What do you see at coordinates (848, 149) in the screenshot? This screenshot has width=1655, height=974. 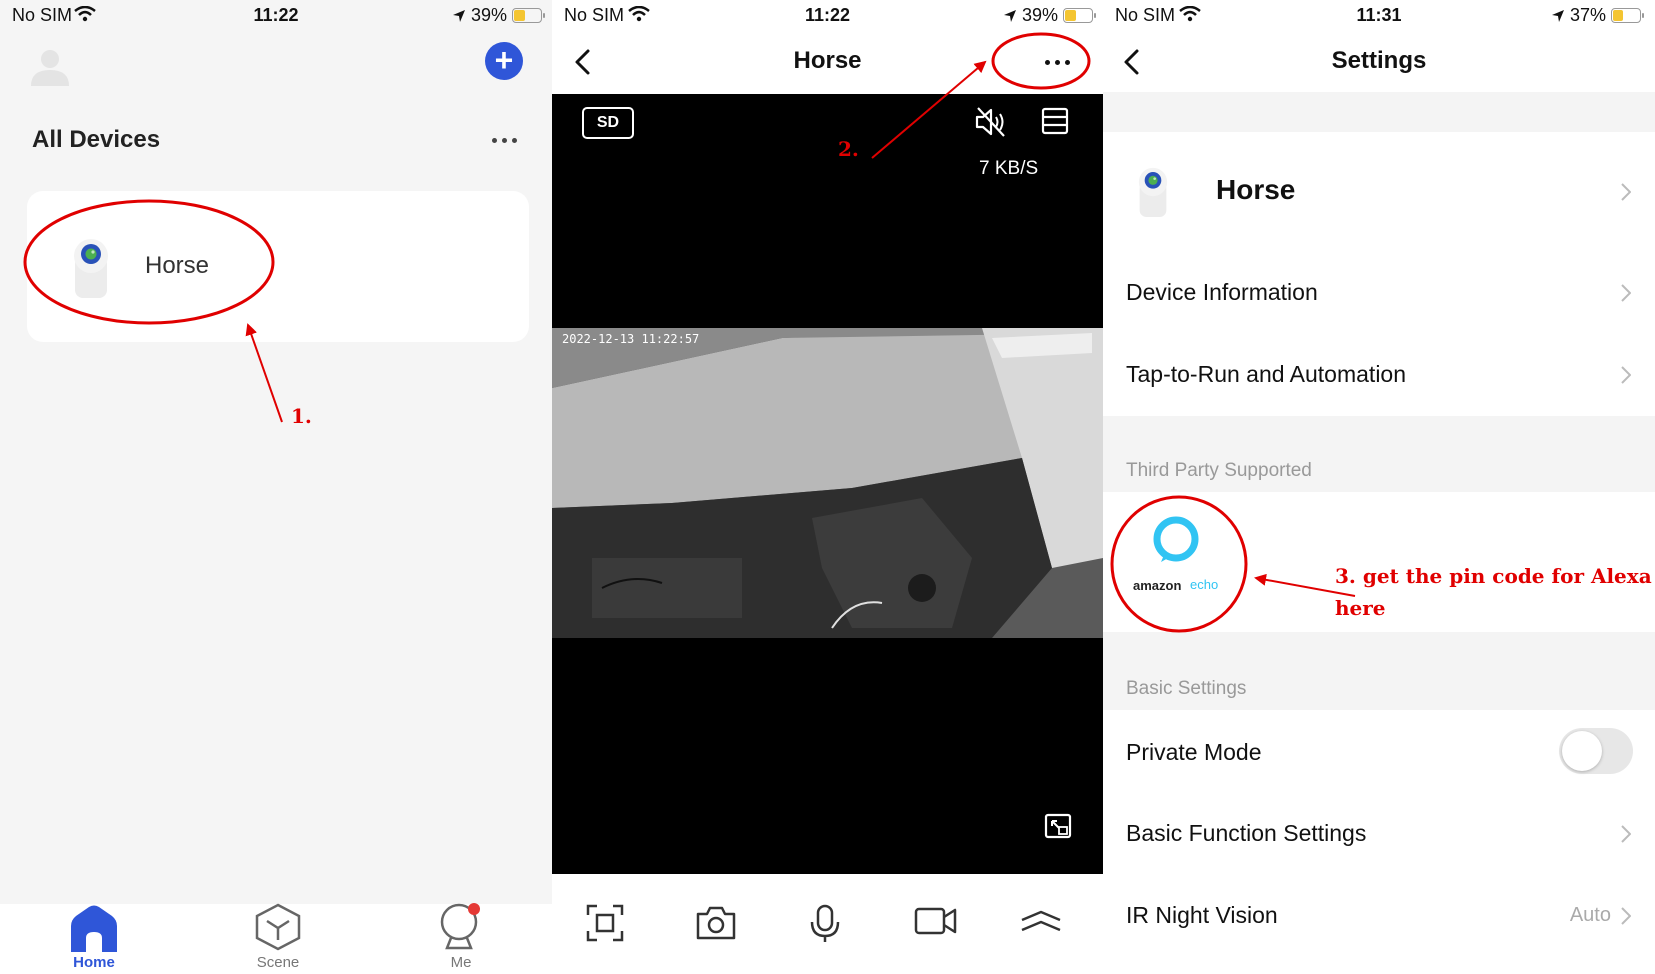 I see `annotation-step-2: 2.` at bounding box center [848, 149].